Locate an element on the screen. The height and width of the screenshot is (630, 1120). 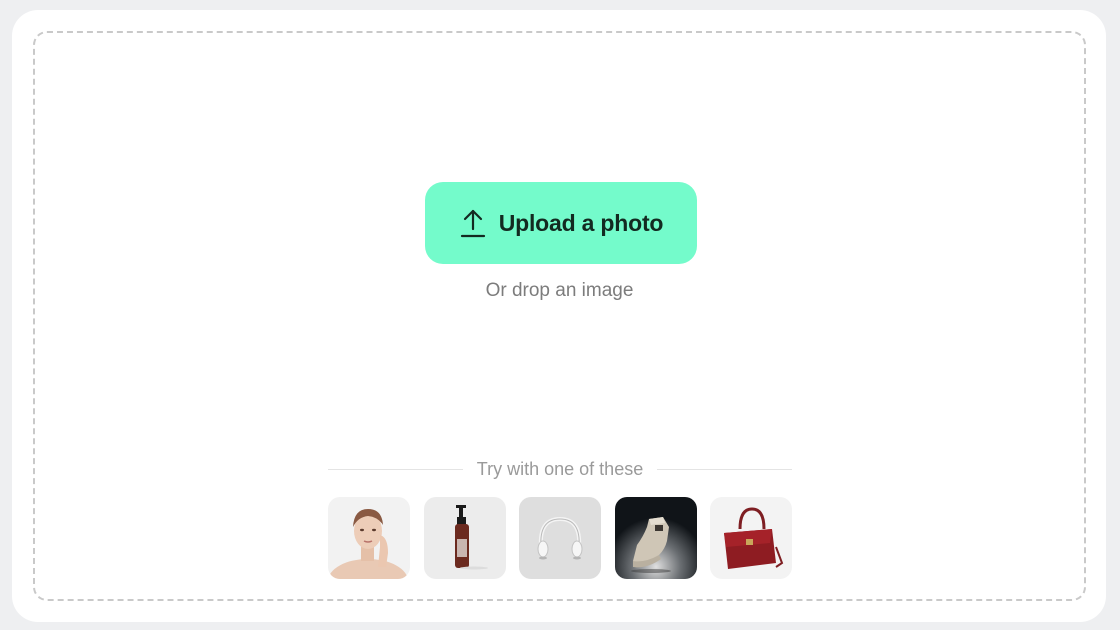
sneaker-thumbnail is located at coordinates (655, 538).